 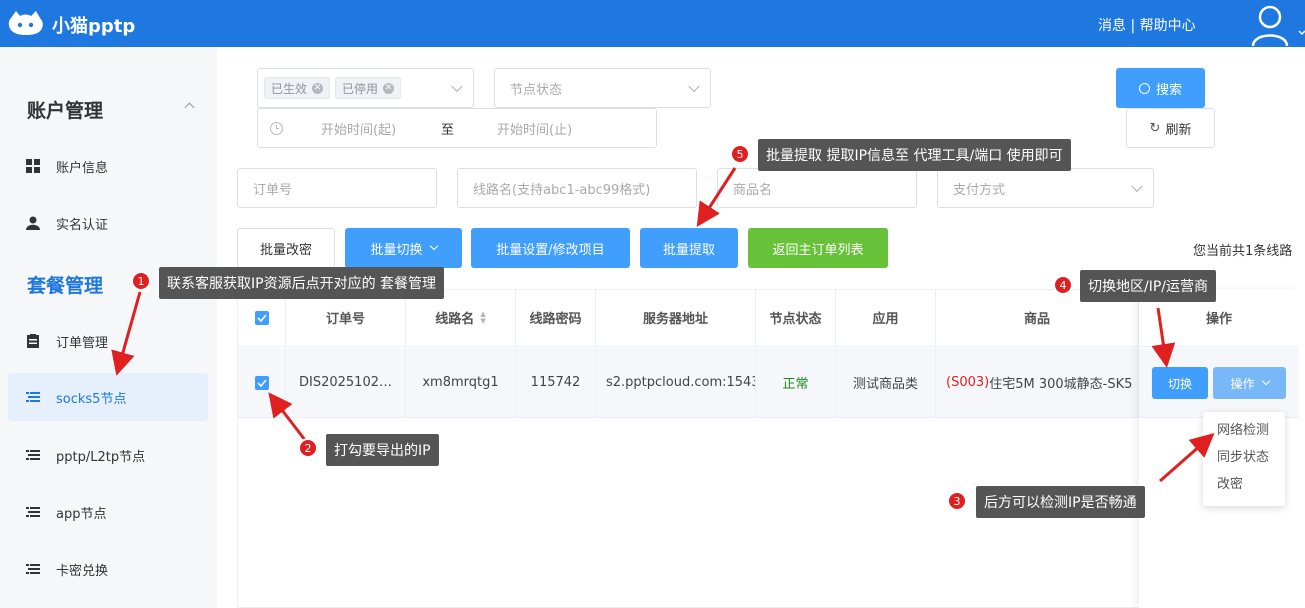 What do you see at coordinates (1243, 251) in the screenshot?
I see `line-count-text: 您当前共1条线路` at bounding box center [1243, 251].